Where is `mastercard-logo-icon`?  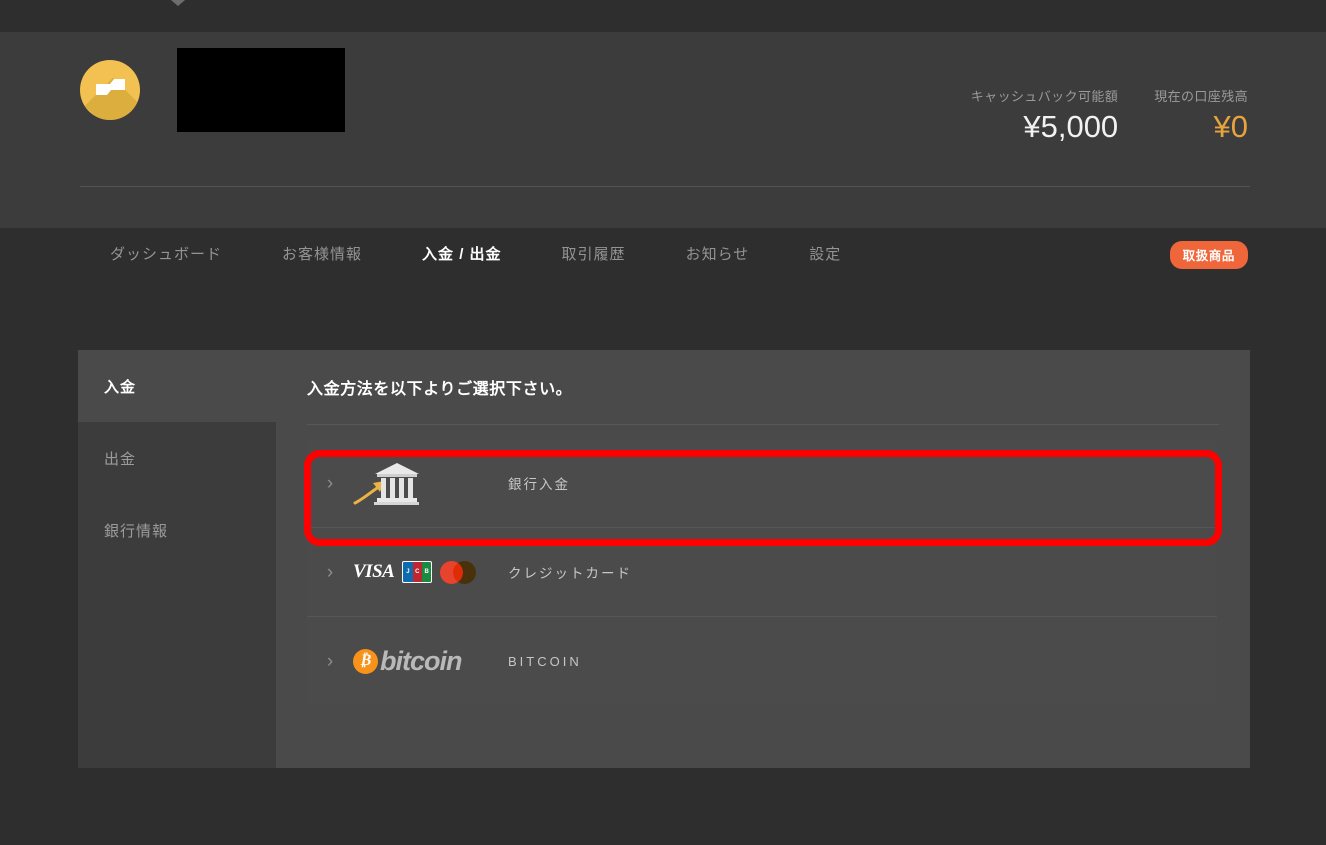
mastercard-logo-icon is located at coordinates (458, 572).